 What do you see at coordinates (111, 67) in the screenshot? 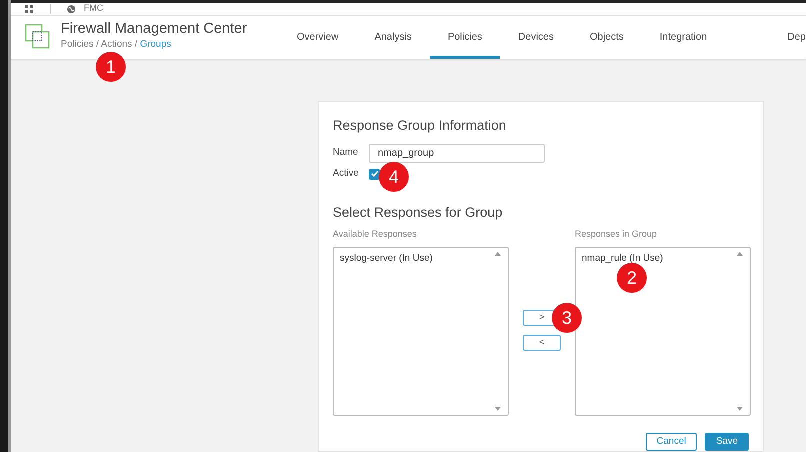
I see `callout-tooltip: 1` at bounding box center [111, 67].